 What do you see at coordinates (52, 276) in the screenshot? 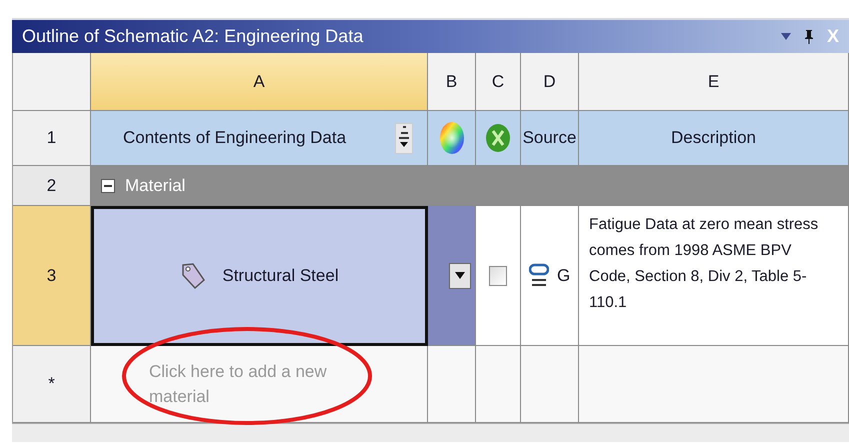
I see `row-header: 3` at bounding box center [52, 276].